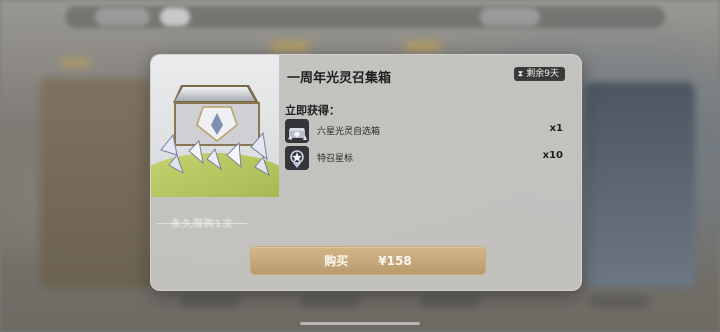  What do you see at coordinates (368, 260) in the screenshot?
I see `buy-button: 购买 ¥158` at bounding box center [368, 260].